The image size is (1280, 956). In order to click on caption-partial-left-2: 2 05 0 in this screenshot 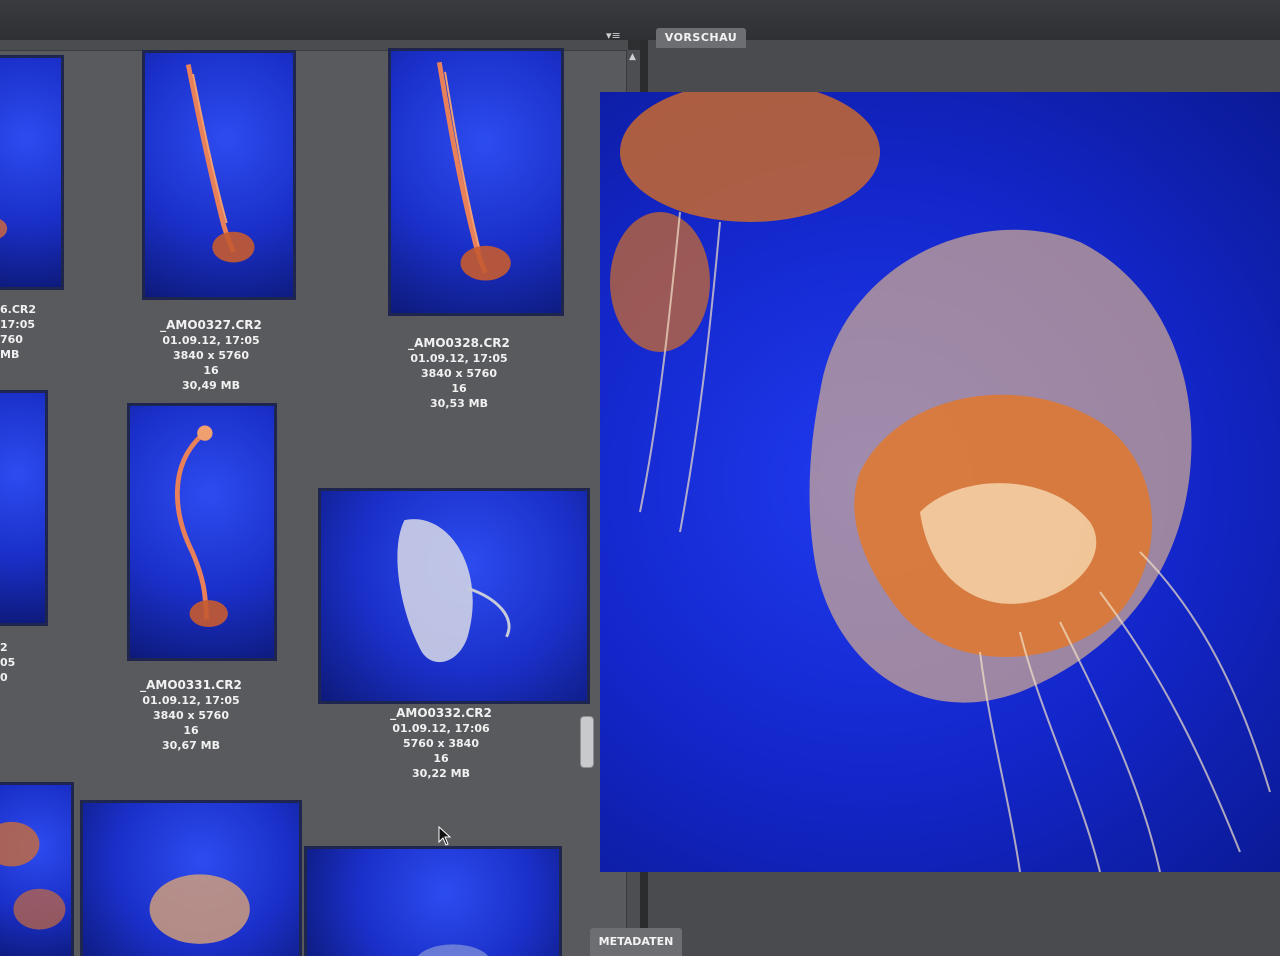, I will do `click(8, 662)`.